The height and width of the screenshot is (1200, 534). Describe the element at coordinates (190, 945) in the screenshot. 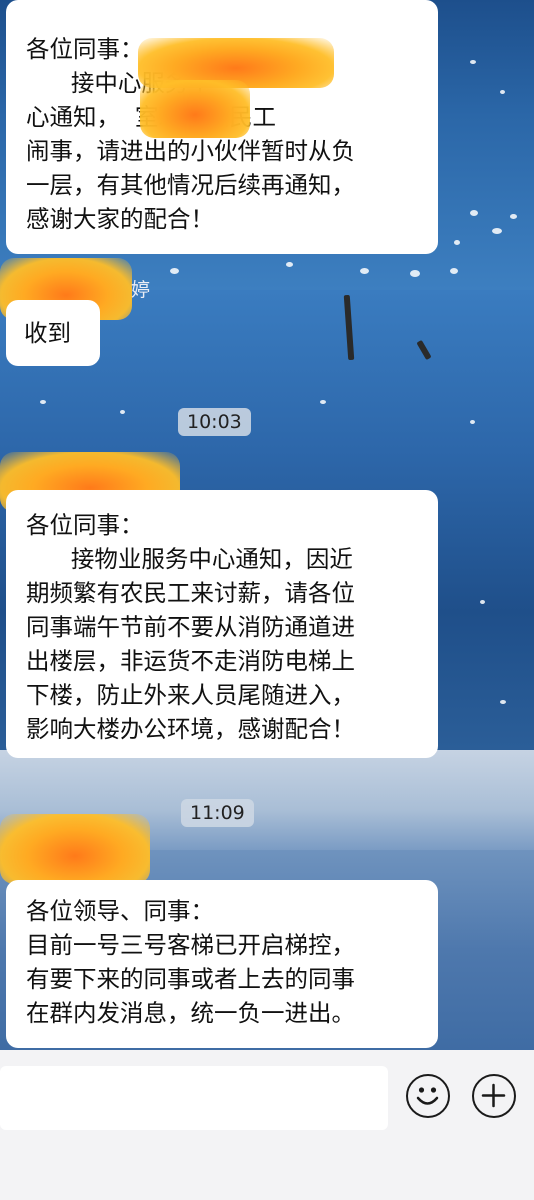

I see `message-line: 目前一号三号客梯已开启梯控，` at that location.